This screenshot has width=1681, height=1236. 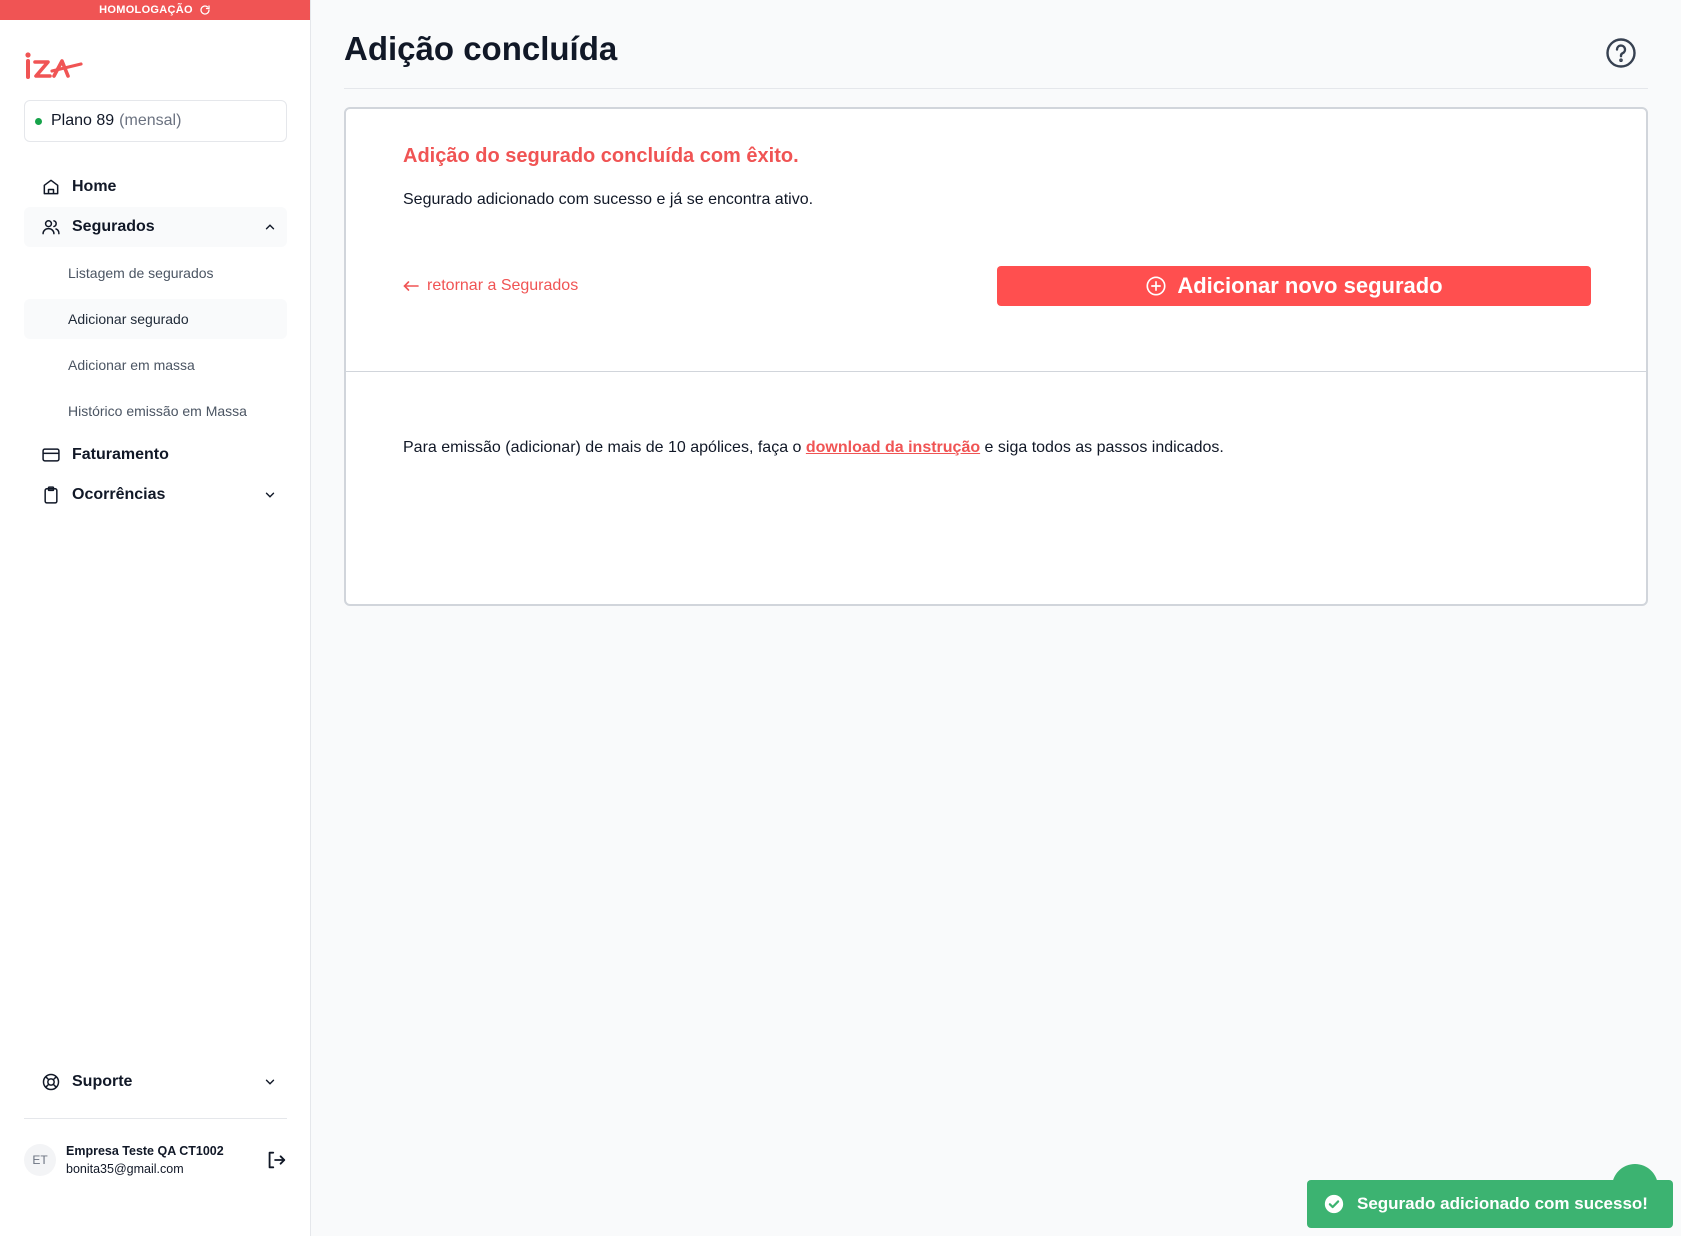 I want to click on nav-item-faturamento: Faturamento, so click(x=155, y=455).